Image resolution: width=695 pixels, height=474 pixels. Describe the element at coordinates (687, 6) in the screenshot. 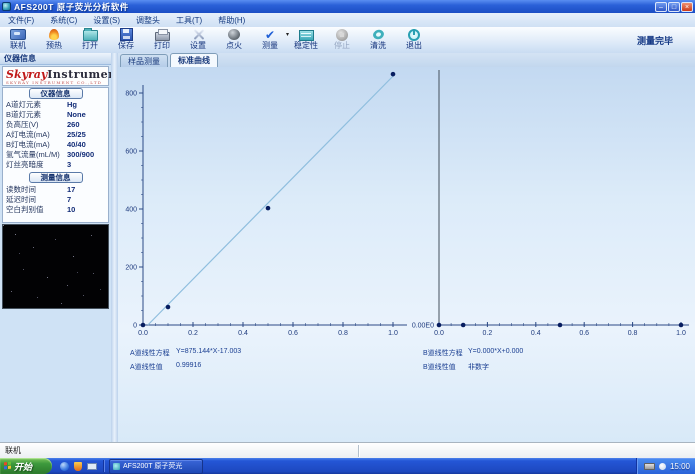

I see `close-button: ×` at that location.